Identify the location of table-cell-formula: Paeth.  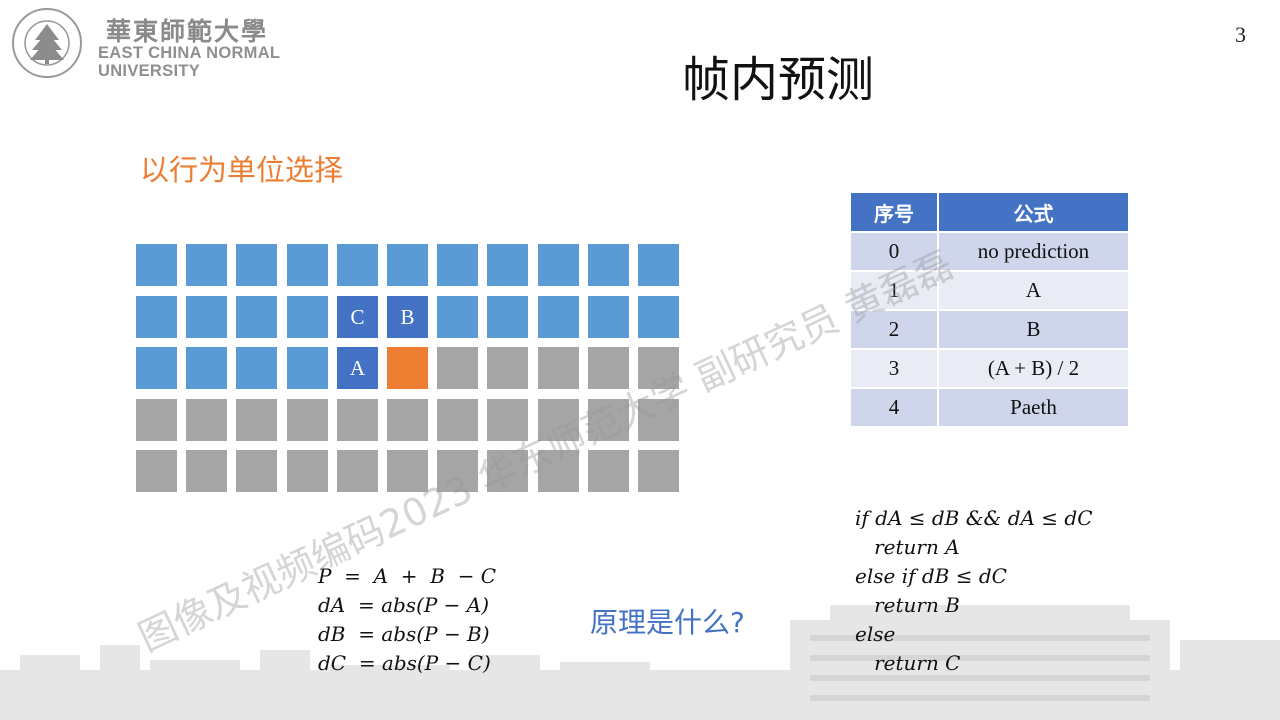
(1033, 408).